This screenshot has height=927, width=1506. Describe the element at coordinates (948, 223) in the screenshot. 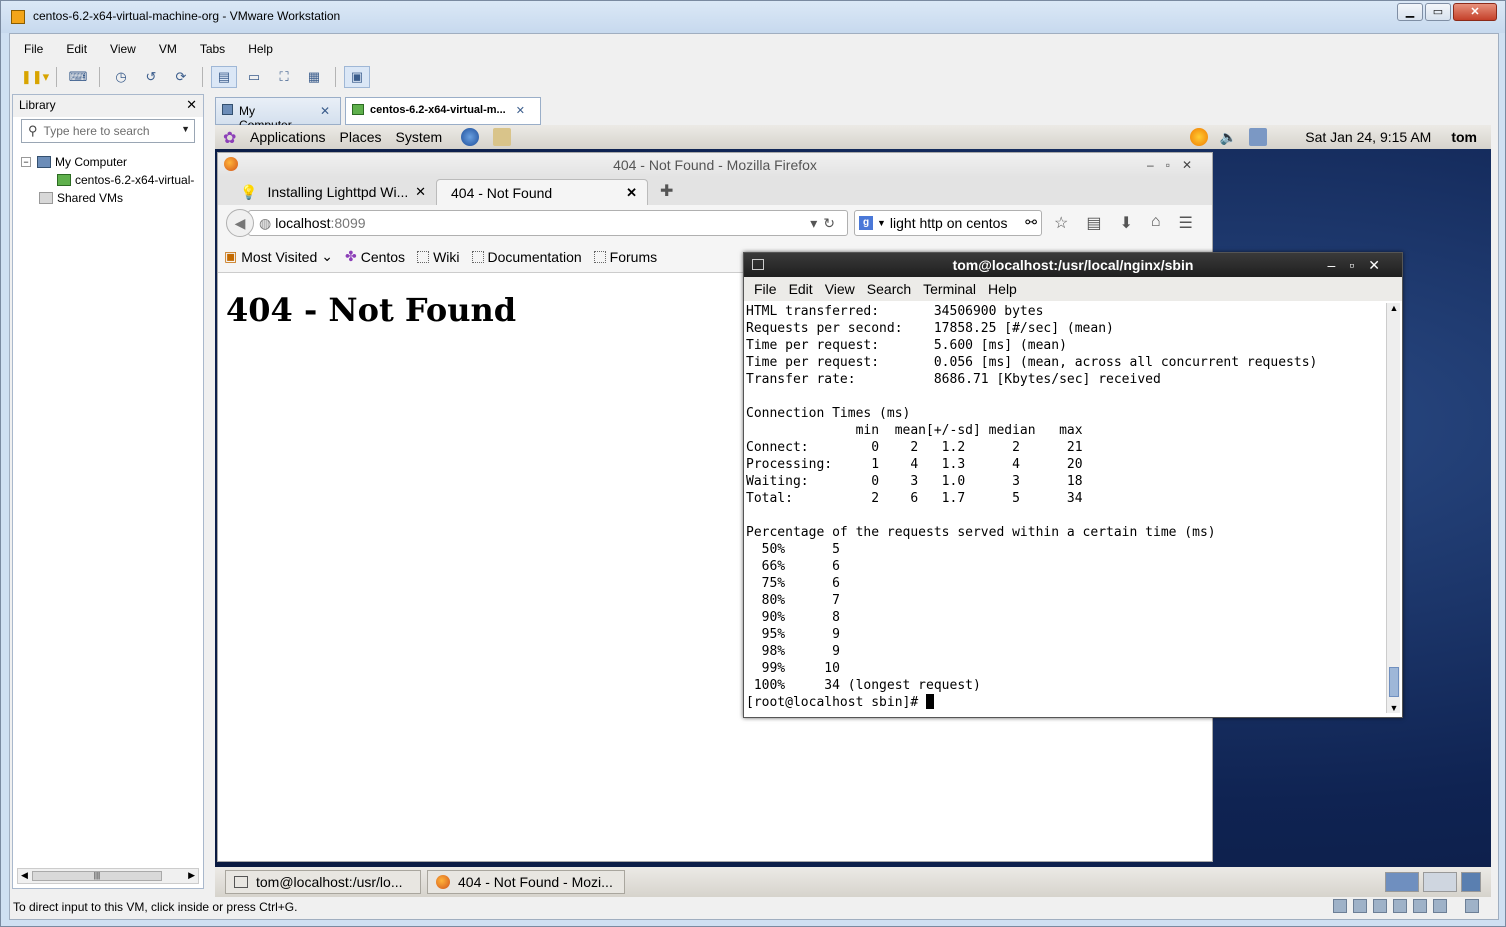

I see `search-bar: g ▼ light http on centos ⚯` at that location.